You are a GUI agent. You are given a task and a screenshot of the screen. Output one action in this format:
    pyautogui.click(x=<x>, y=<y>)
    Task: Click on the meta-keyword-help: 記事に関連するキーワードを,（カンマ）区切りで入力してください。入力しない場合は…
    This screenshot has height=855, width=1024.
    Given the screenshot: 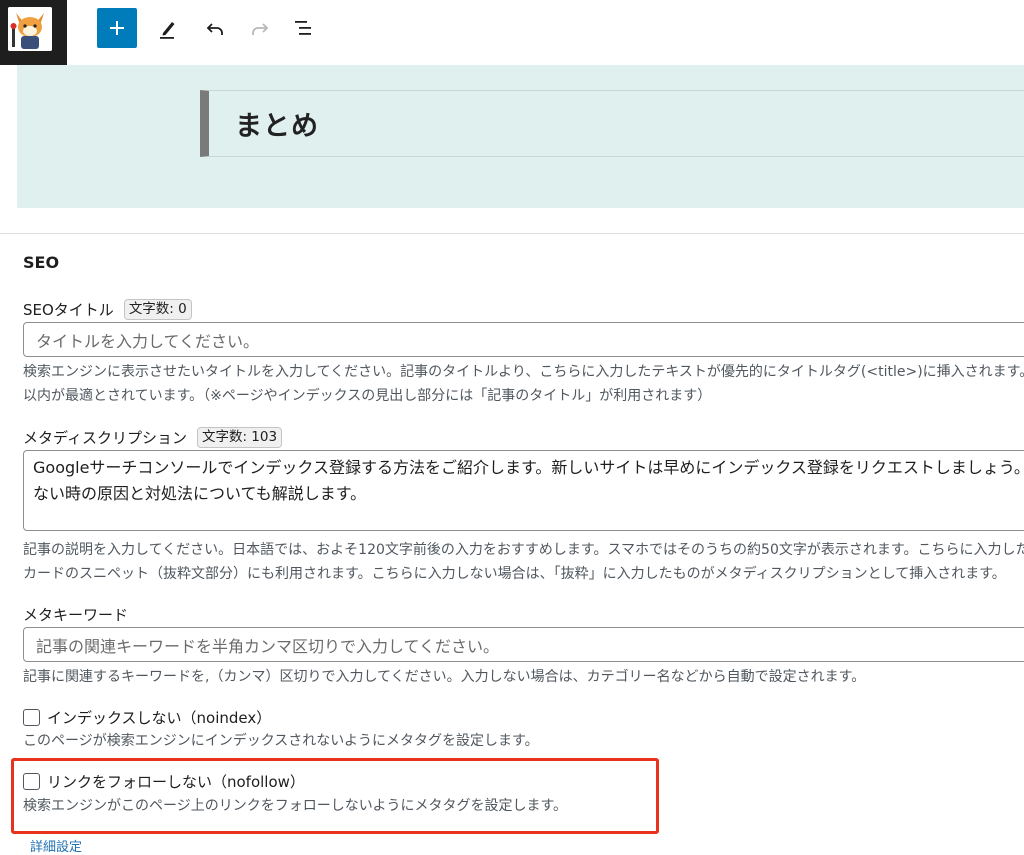 What is the action you would take?
    pyautogui.click(x=444, y=677)
    